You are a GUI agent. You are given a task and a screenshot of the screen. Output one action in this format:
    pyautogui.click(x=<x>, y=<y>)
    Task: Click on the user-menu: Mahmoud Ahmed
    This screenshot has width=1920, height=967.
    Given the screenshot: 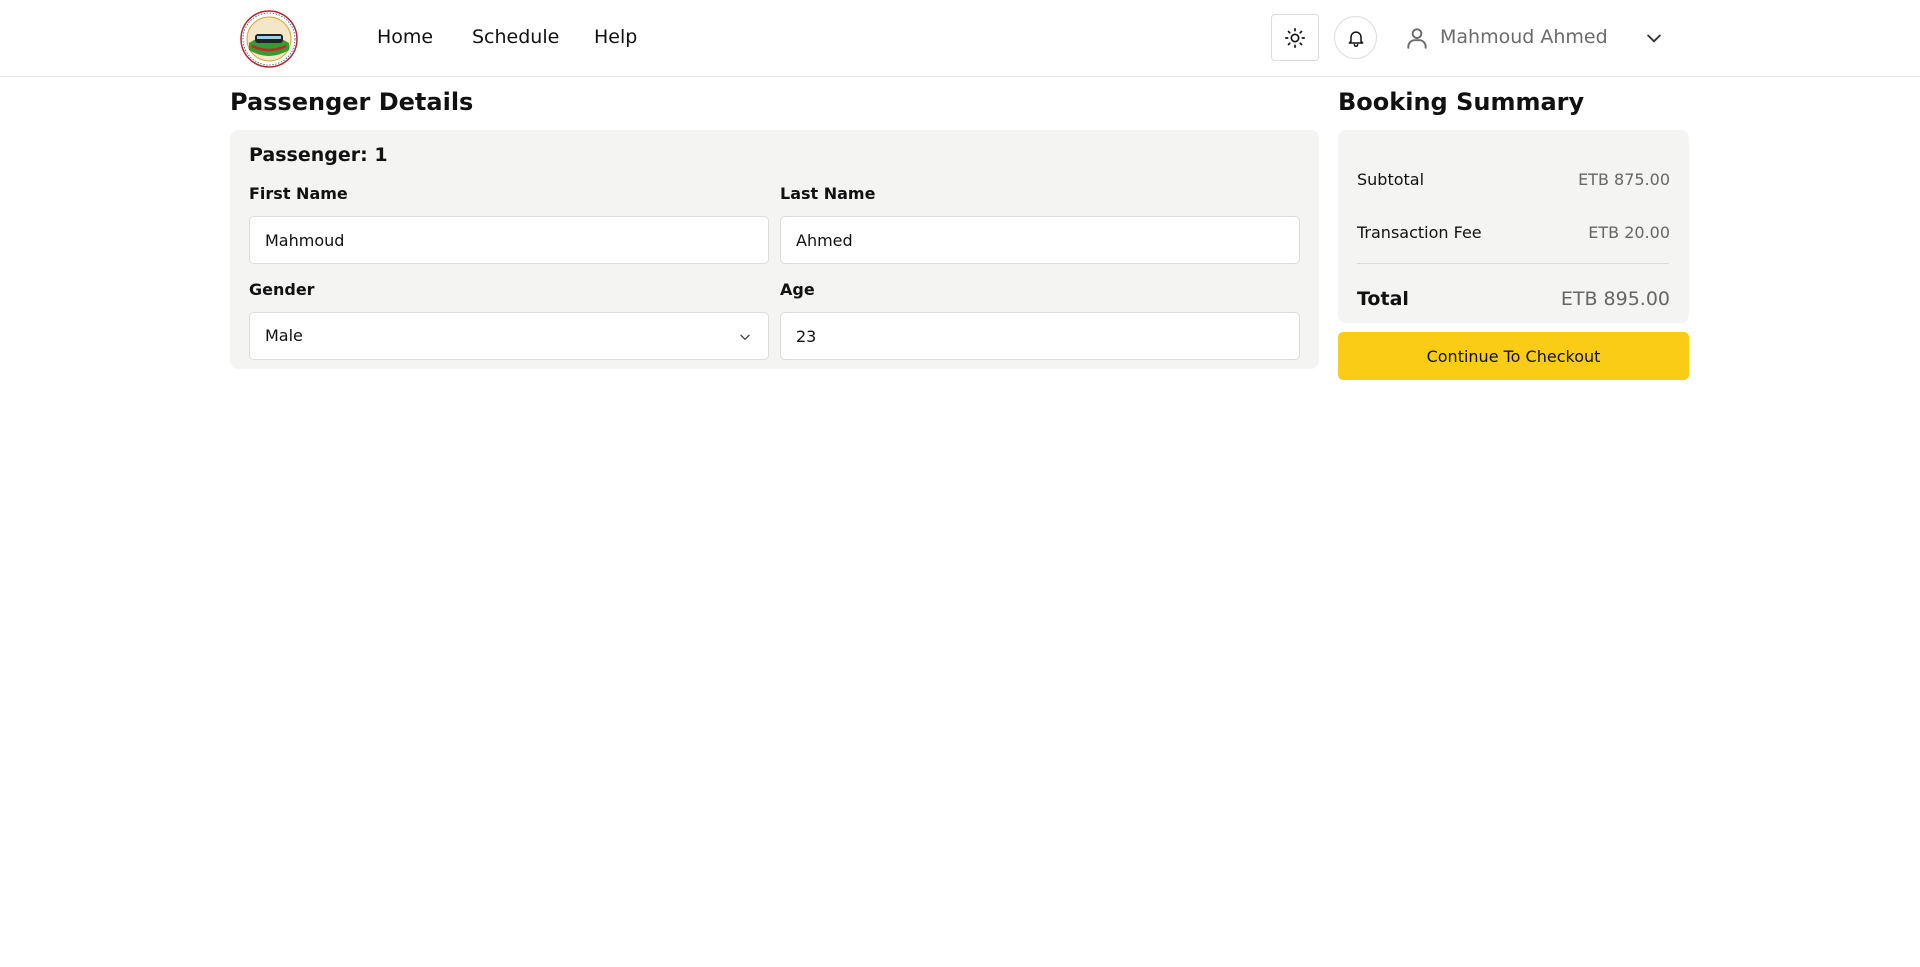 What is the action you would take?
    pyautogui.click(x=1534, y=38)
    